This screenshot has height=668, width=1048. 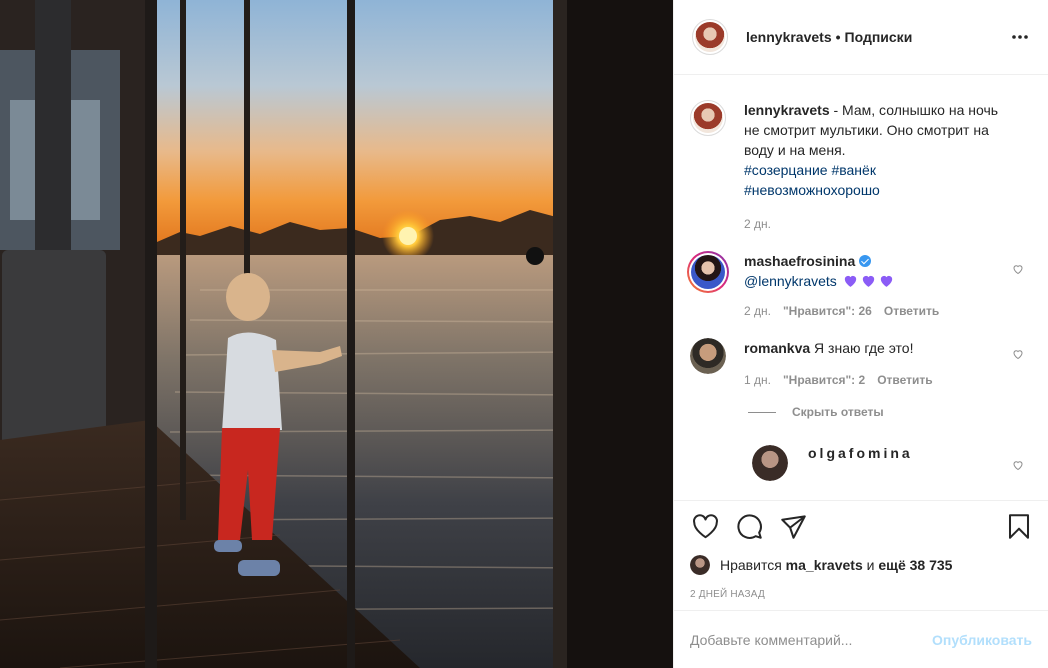 I want to click on comment-input, so click(x=811, y=639).